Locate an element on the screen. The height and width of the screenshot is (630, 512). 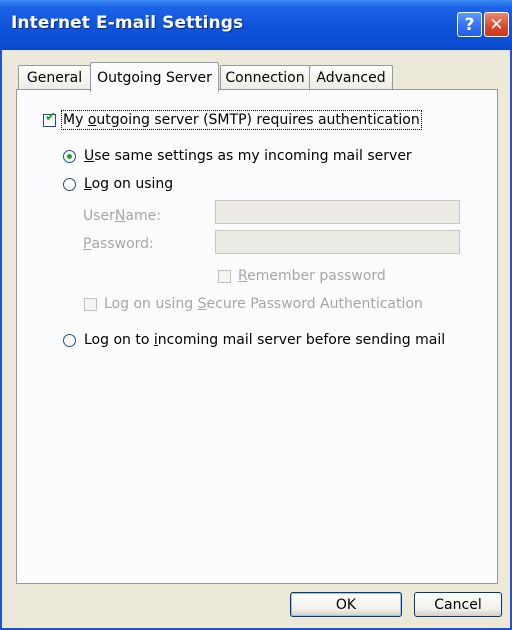
help-button: ? is located at coordinates (469, 24).